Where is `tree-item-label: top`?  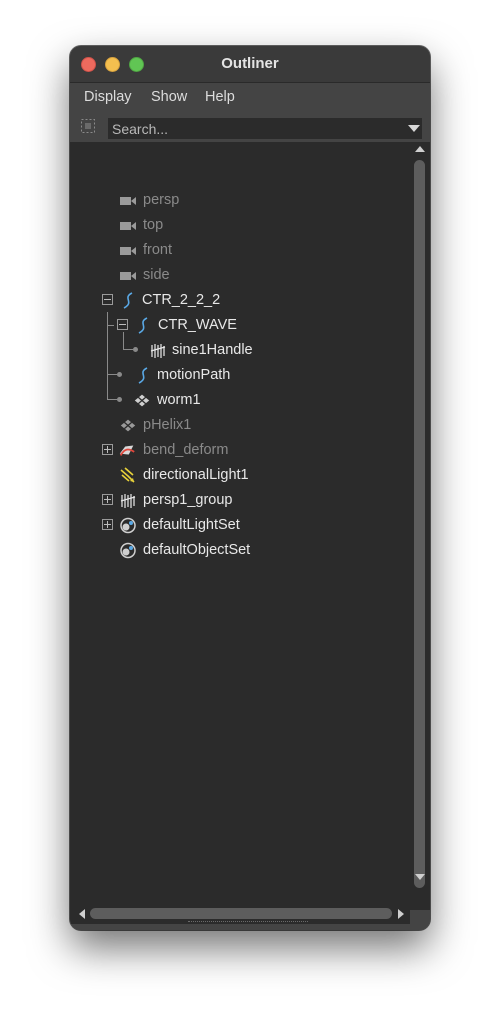
tree-item-label: top is located at coordinates (153, 225).